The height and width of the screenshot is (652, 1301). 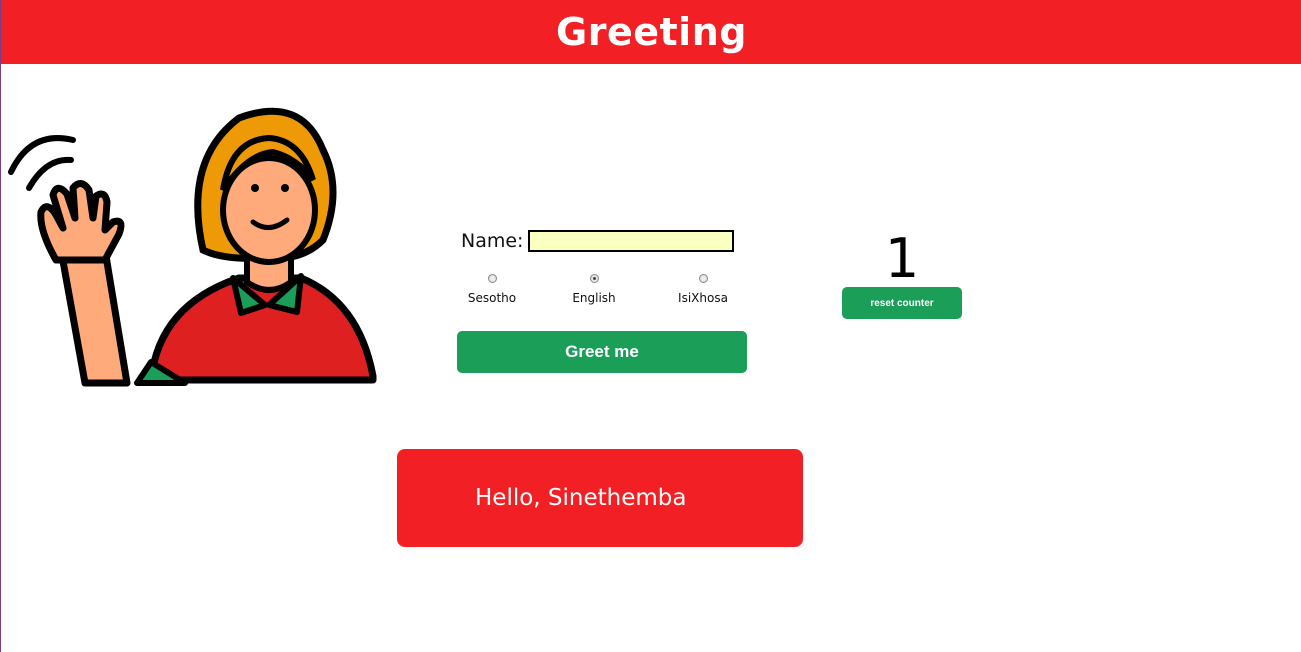 I want to click on radio-label-isixhosa: IsiXhosa, so click(x=703, y=298).